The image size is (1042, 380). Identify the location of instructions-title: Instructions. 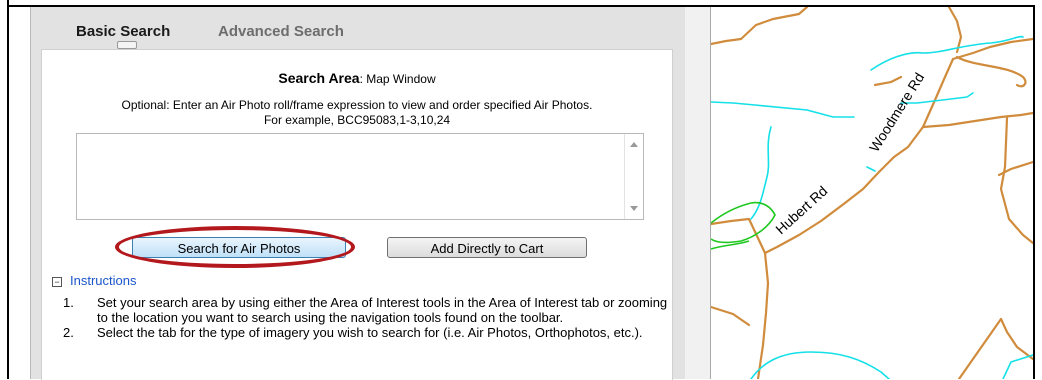
(103, 280).